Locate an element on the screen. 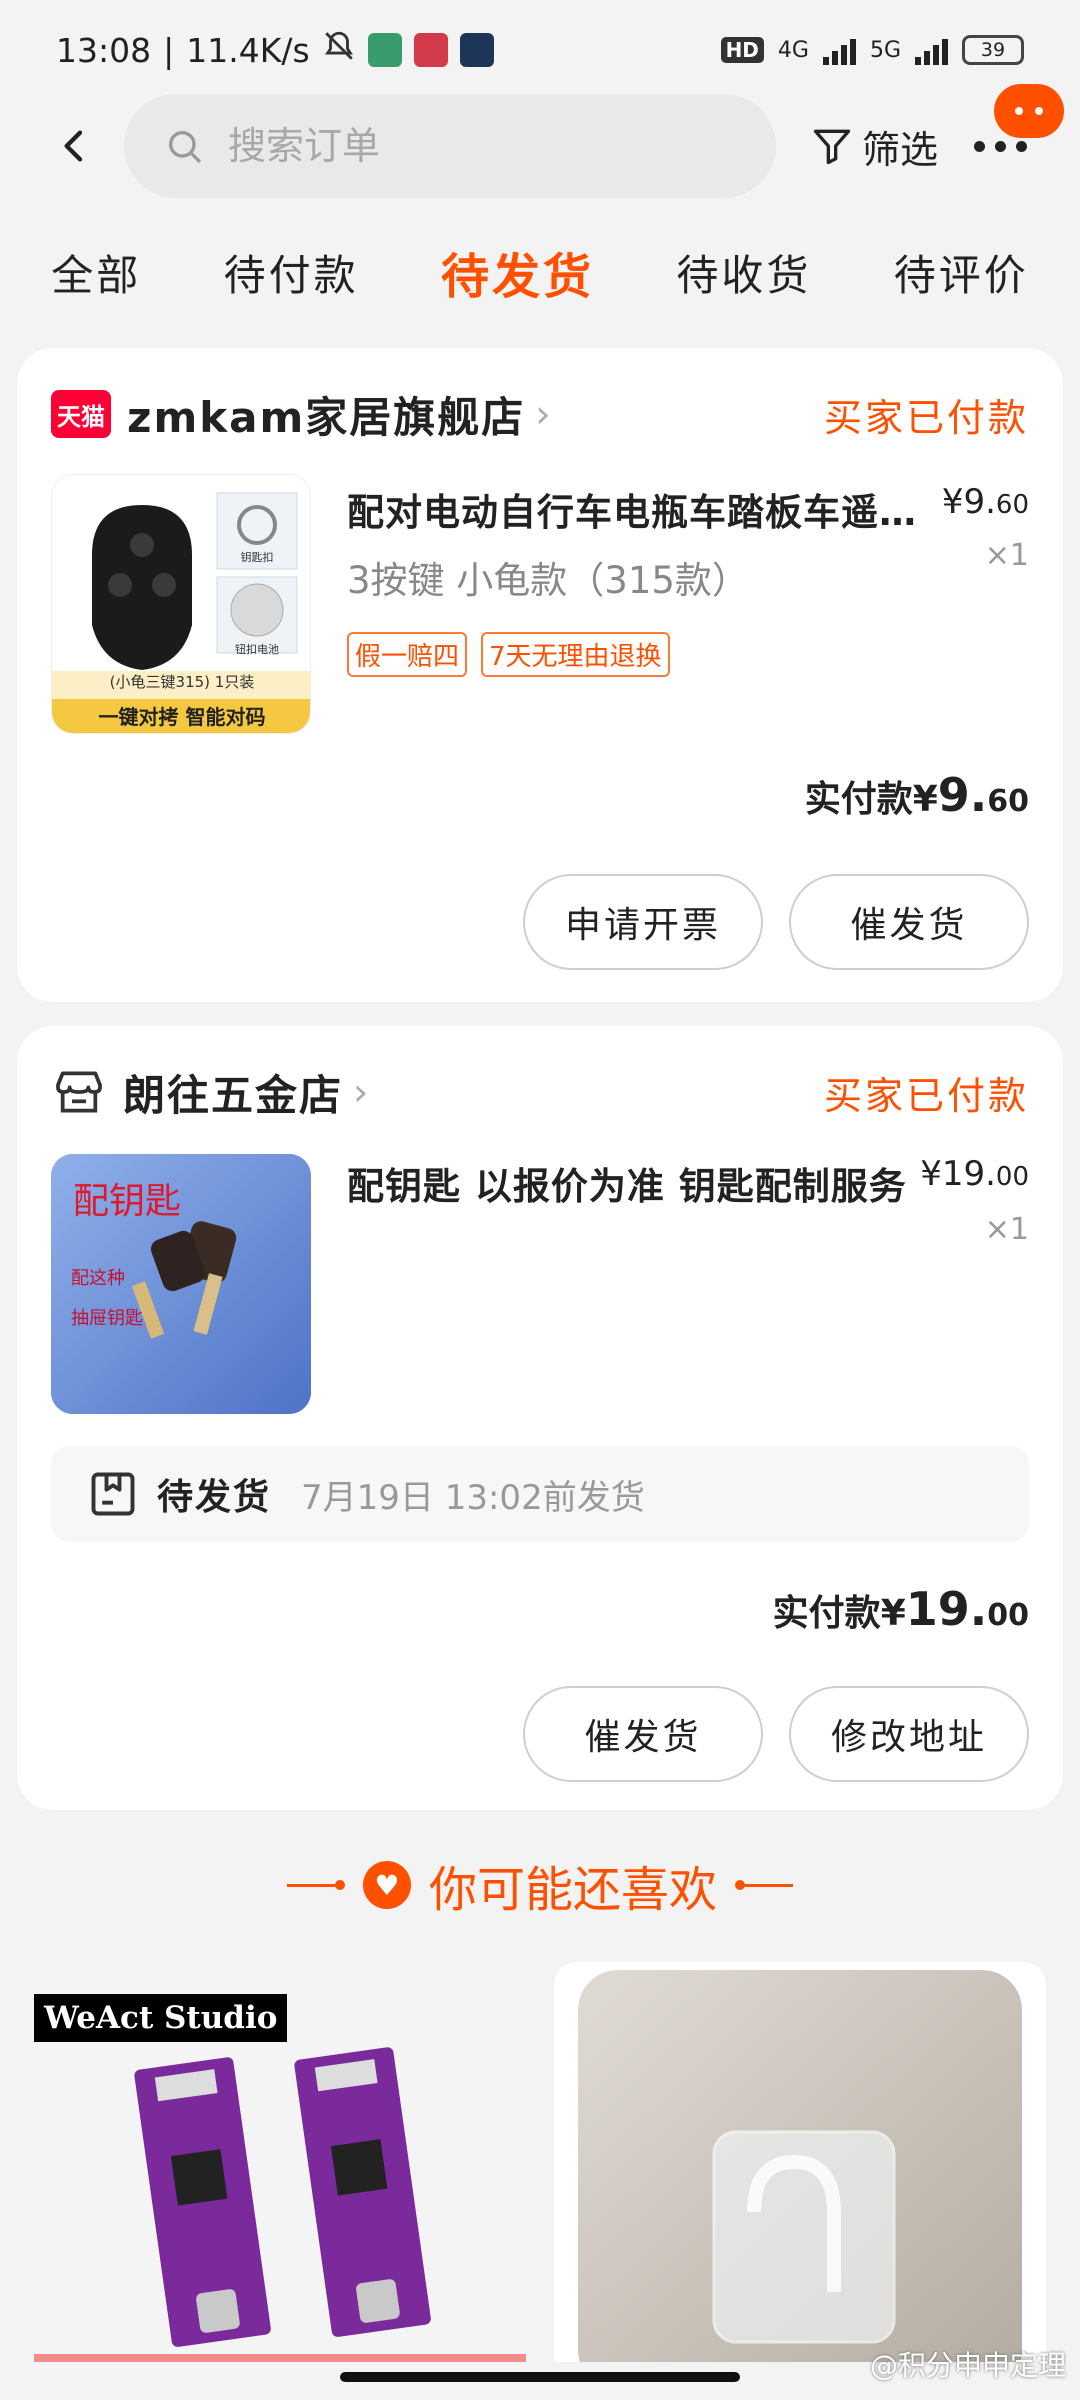 The height and width of the screenshot is (2400, 1080). service-tag: 7天无理由退换 is located at coordinates (575, 654).